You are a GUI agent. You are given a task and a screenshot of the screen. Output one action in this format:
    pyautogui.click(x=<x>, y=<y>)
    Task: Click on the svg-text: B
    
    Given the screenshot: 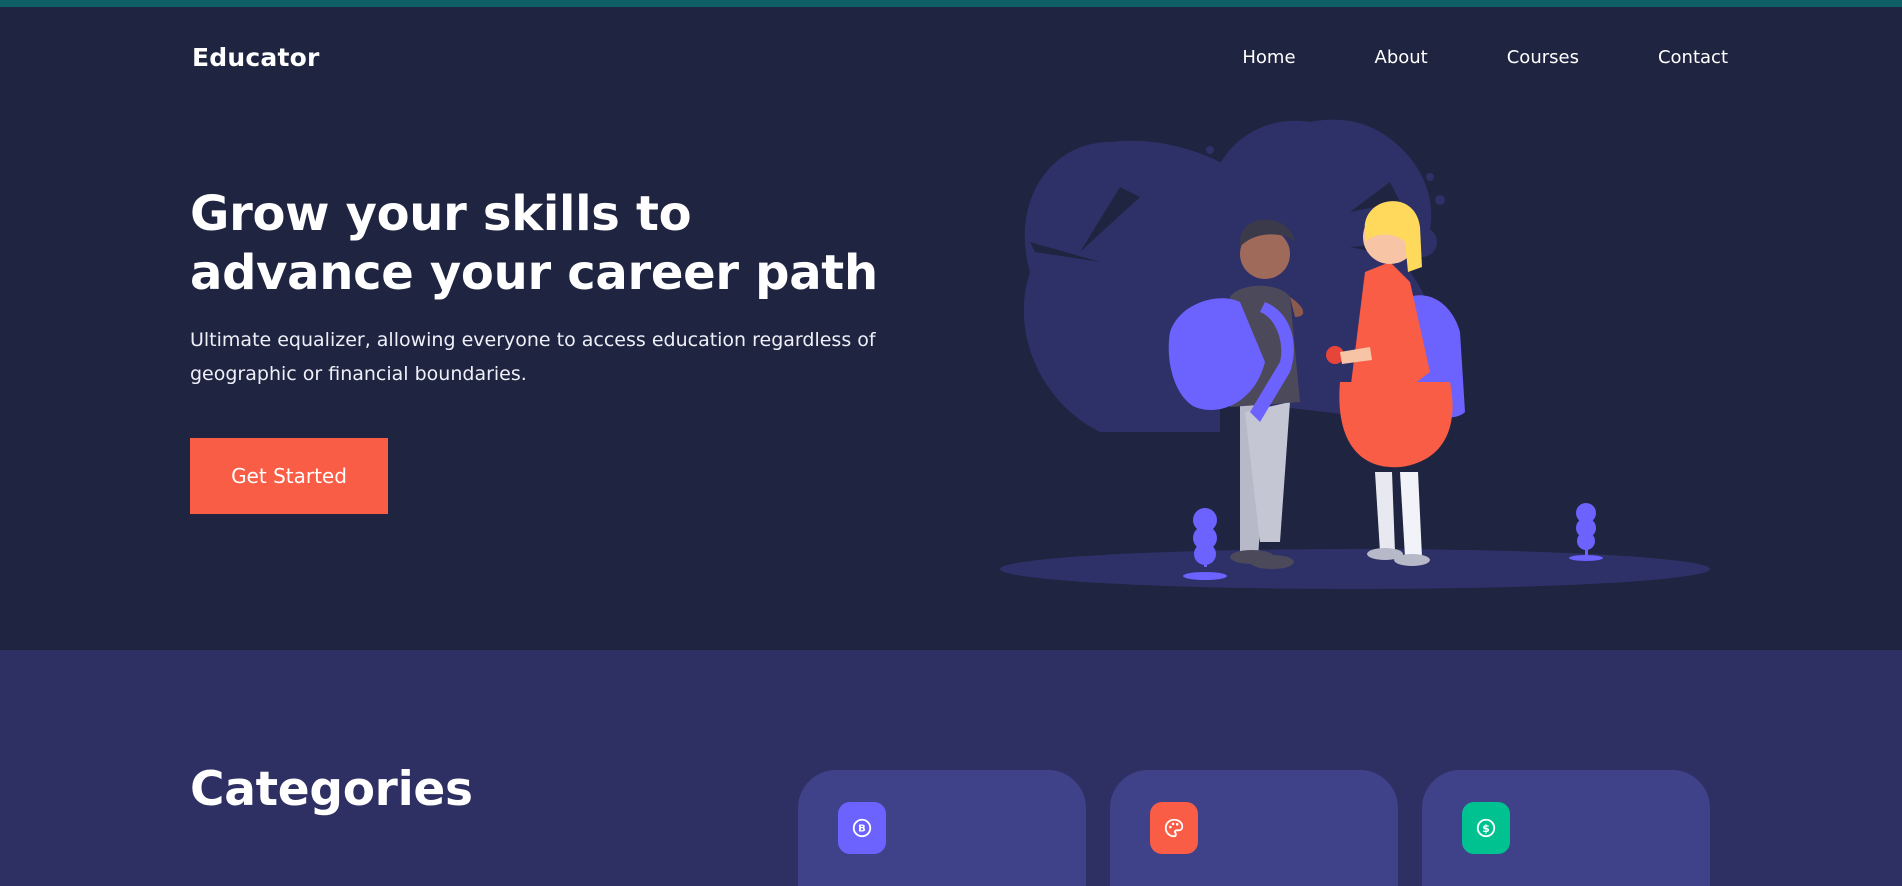 What is the action you would take?
    pyautogui.click(x=862, y=829)
    